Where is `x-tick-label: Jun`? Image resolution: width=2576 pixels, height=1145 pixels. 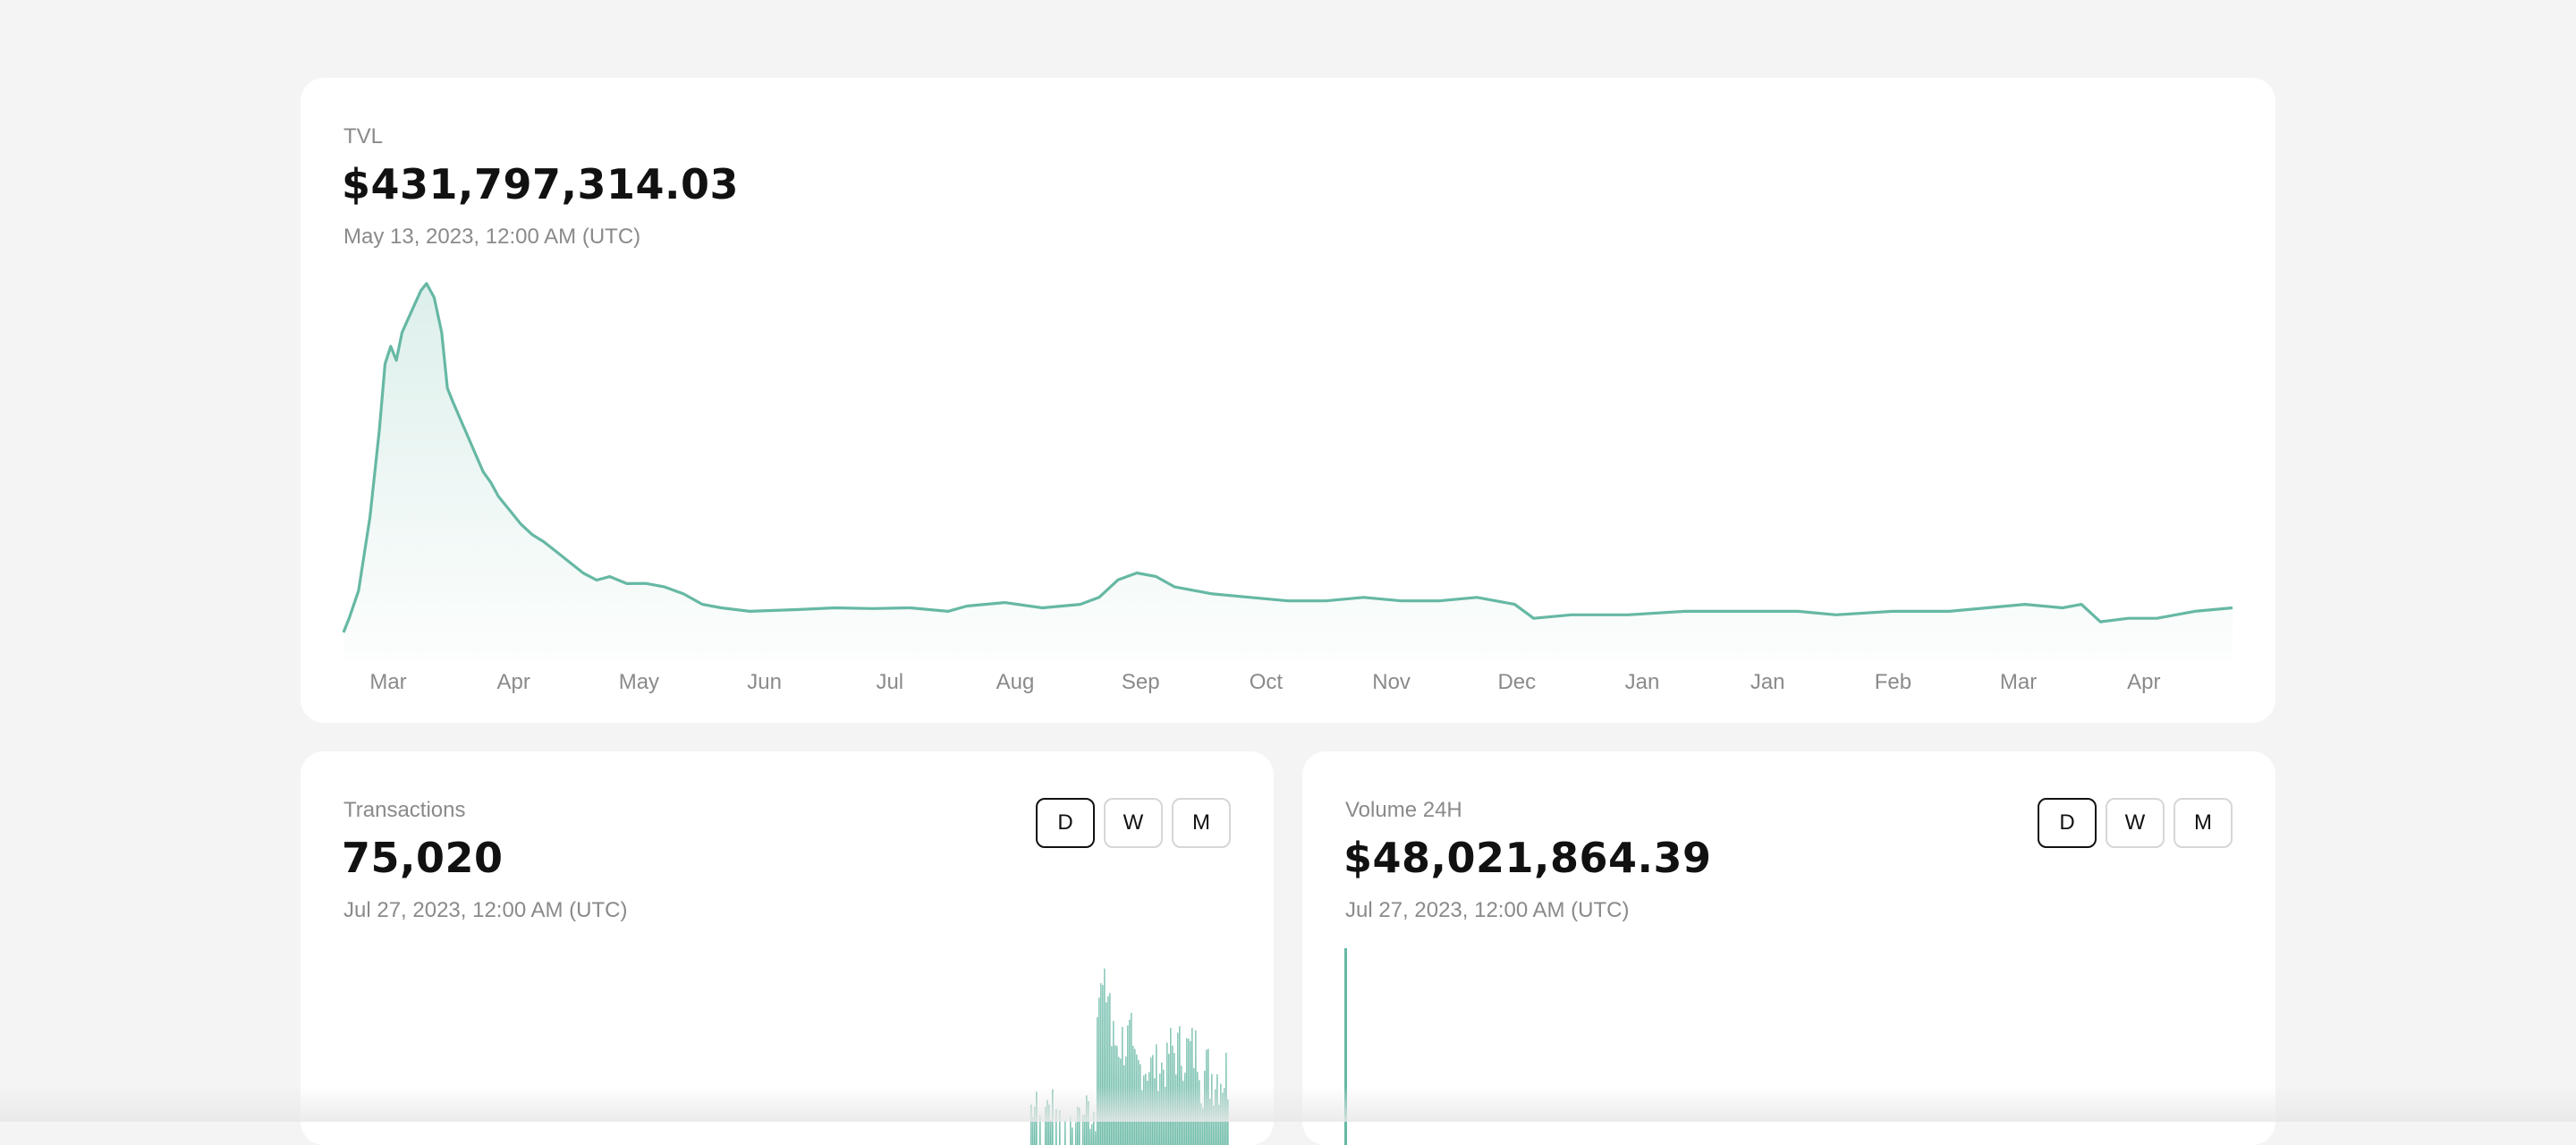
x-tick-label: Jun is located at coordinates (764, 682).